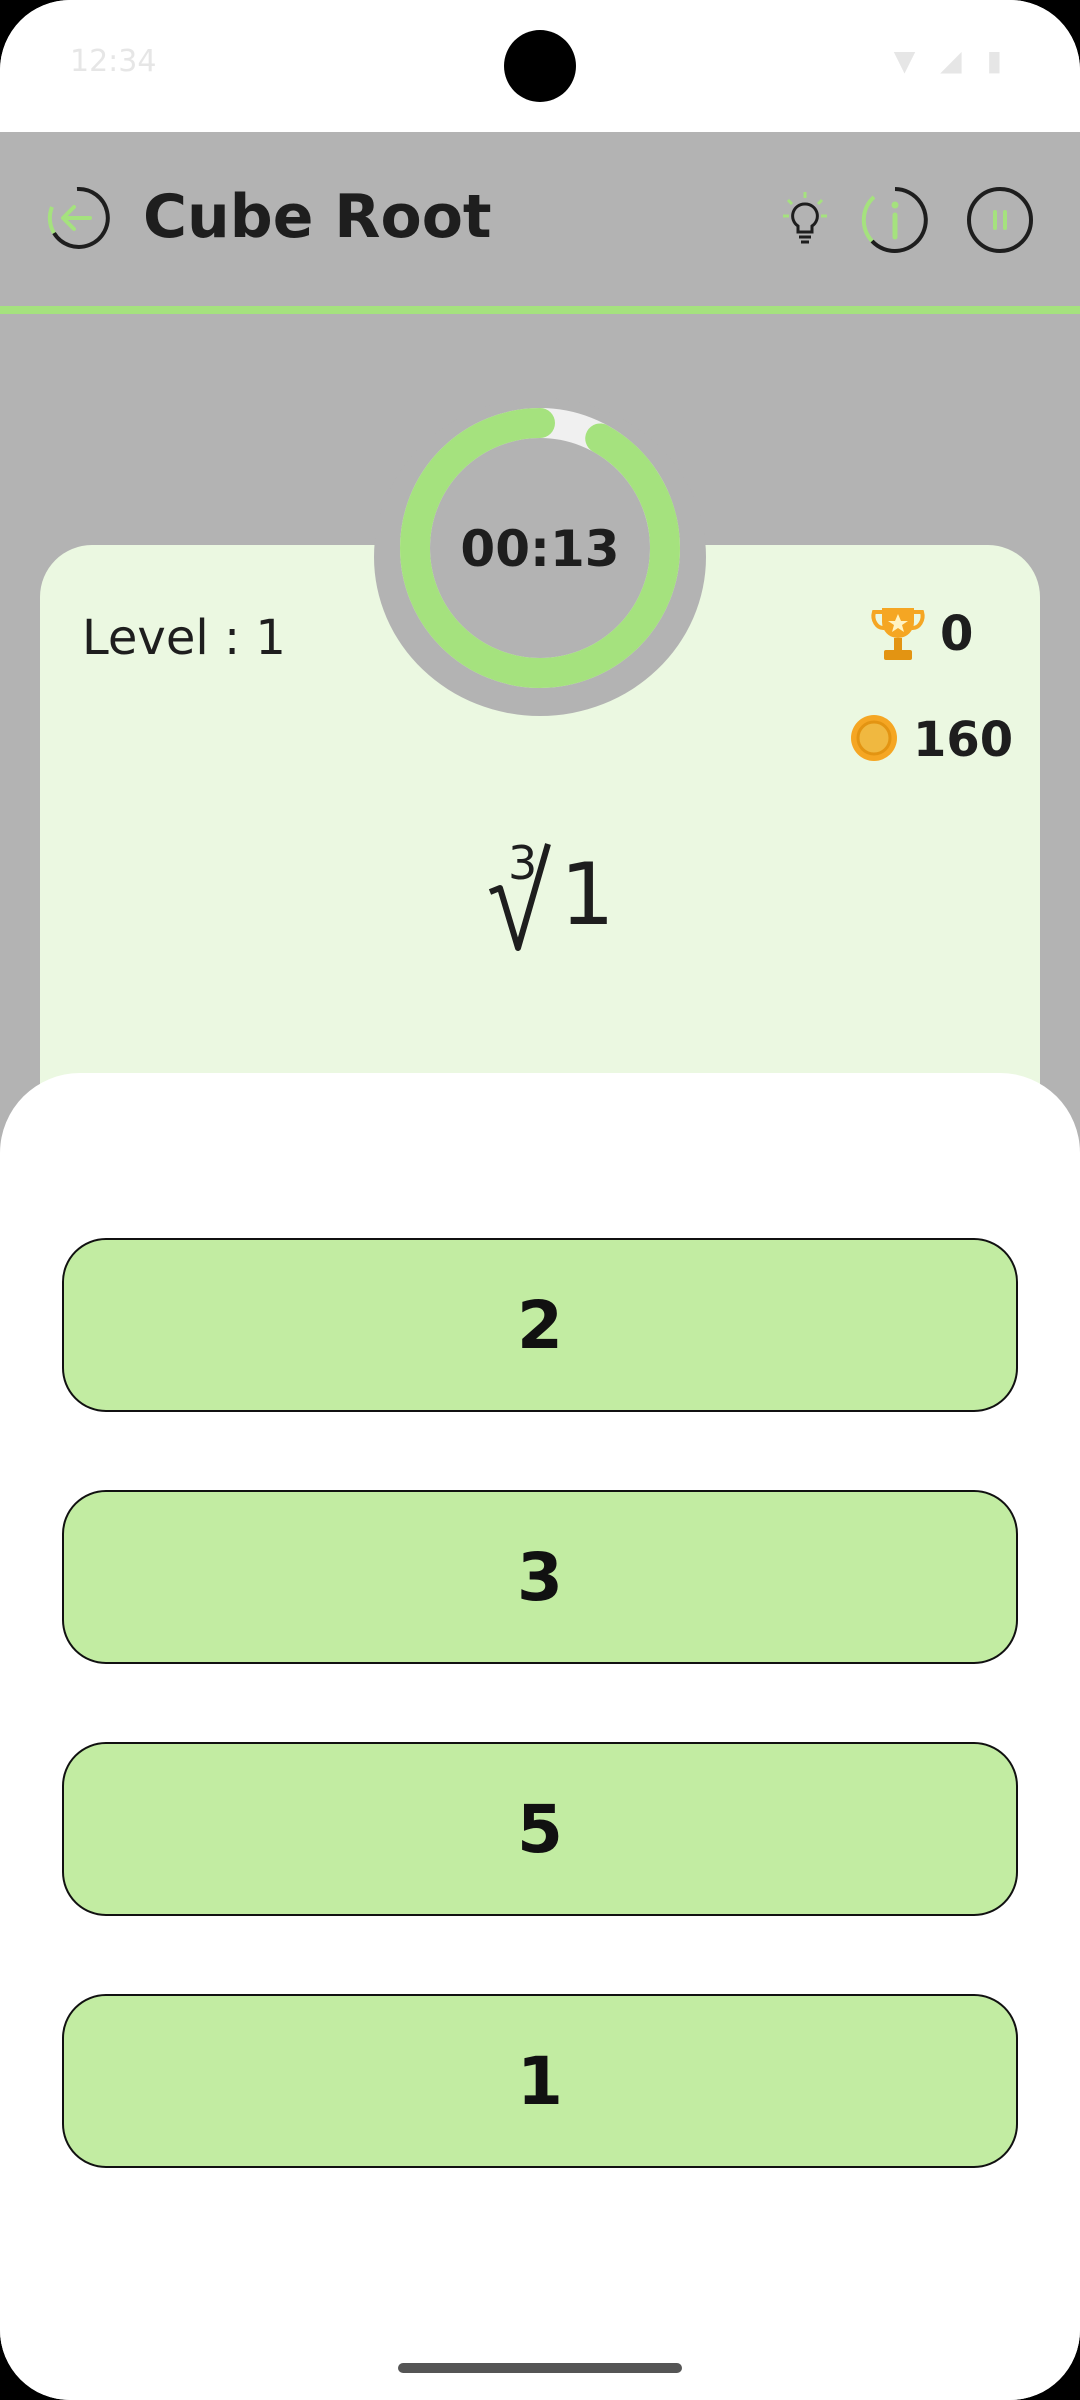 The width and height of the screenshot is (1080, 2400). I want to click on toolbar-divider, so click(540, 310).